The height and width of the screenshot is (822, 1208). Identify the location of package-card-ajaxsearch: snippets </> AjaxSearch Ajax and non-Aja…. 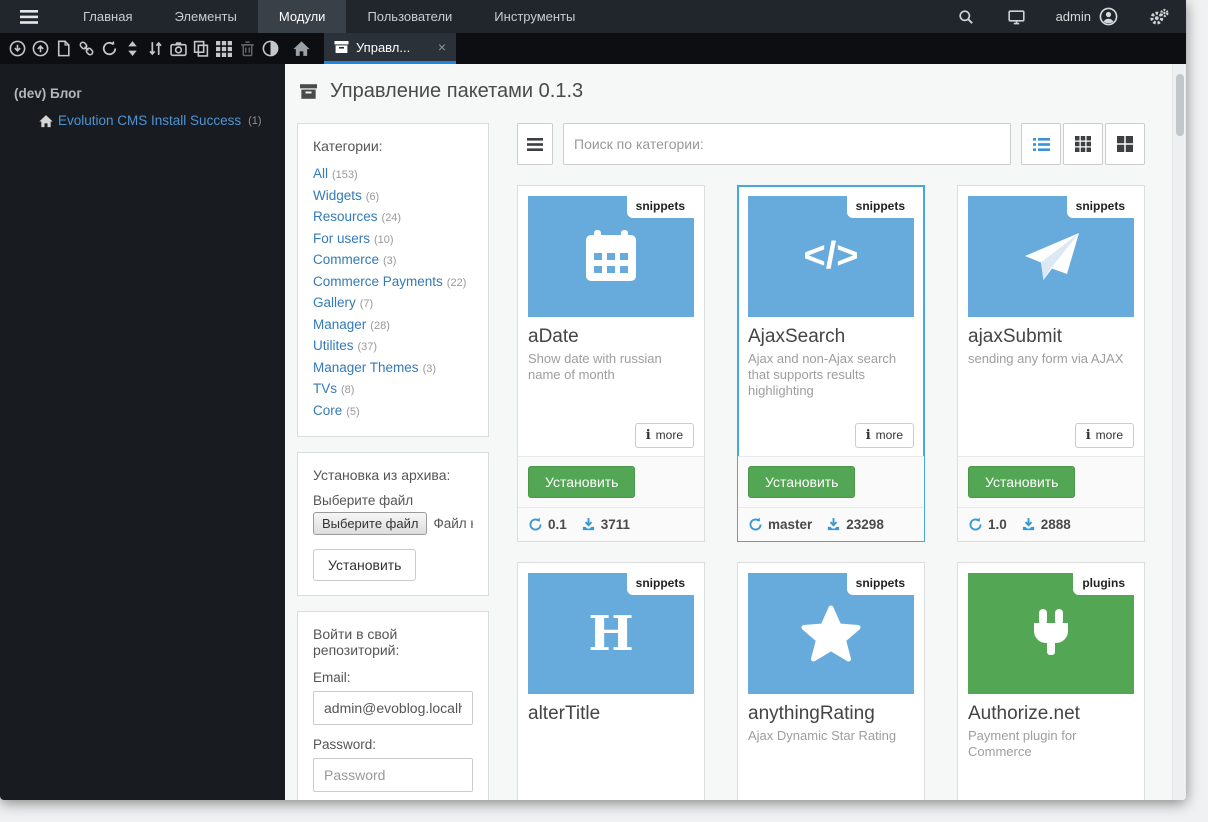
(831, 363).